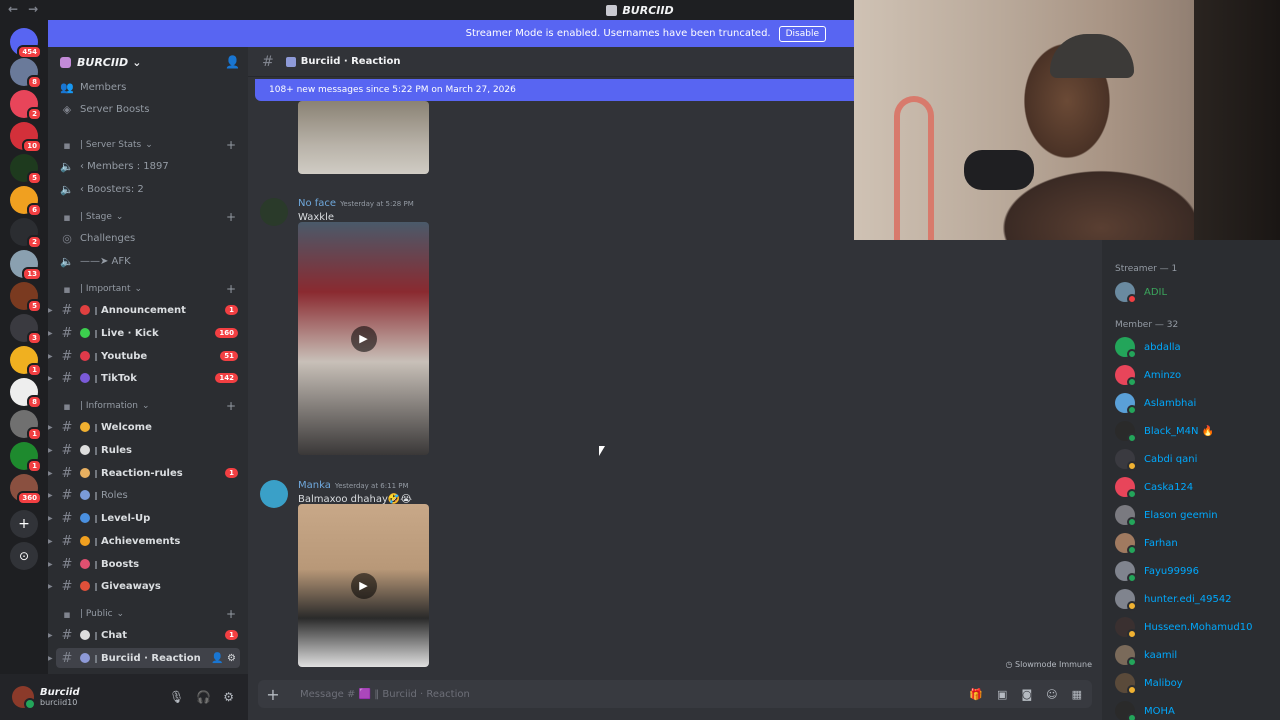 Image resolution: width=1280 pixels, height=720 pixels. What do you see at coordinates (26, 489) in the screenshot?
I see `server-icon: 360` at bounding box center [26, 489].